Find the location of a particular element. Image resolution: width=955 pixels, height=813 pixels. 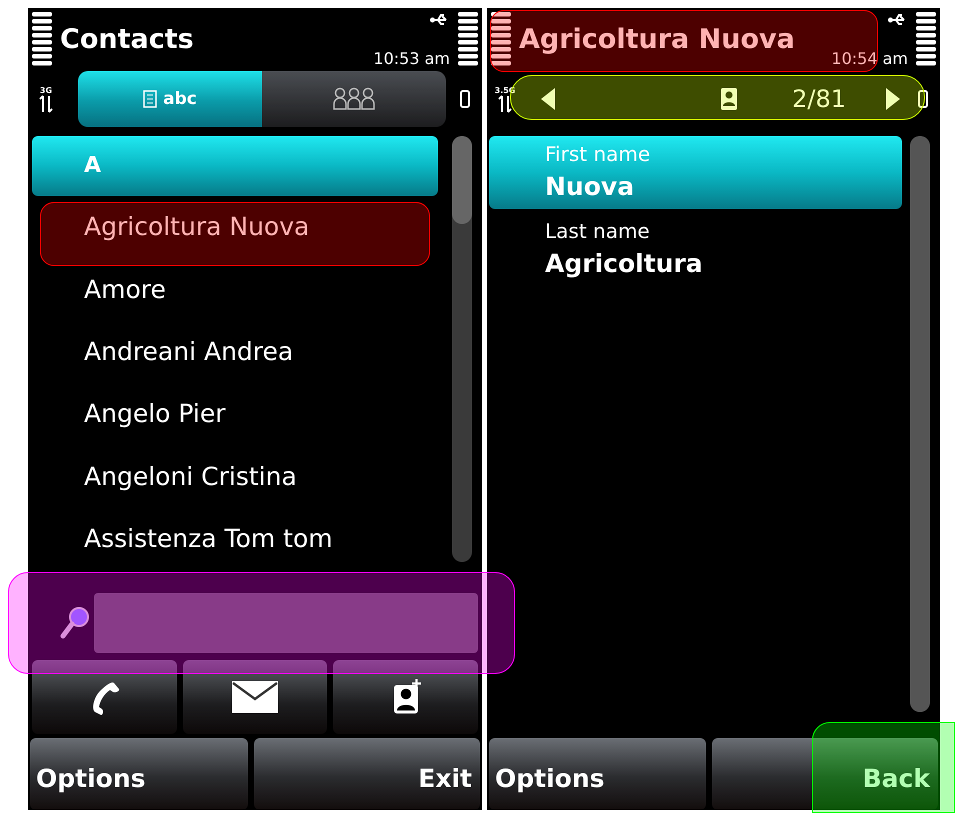

search-icon is located at coordinates (75, 623).